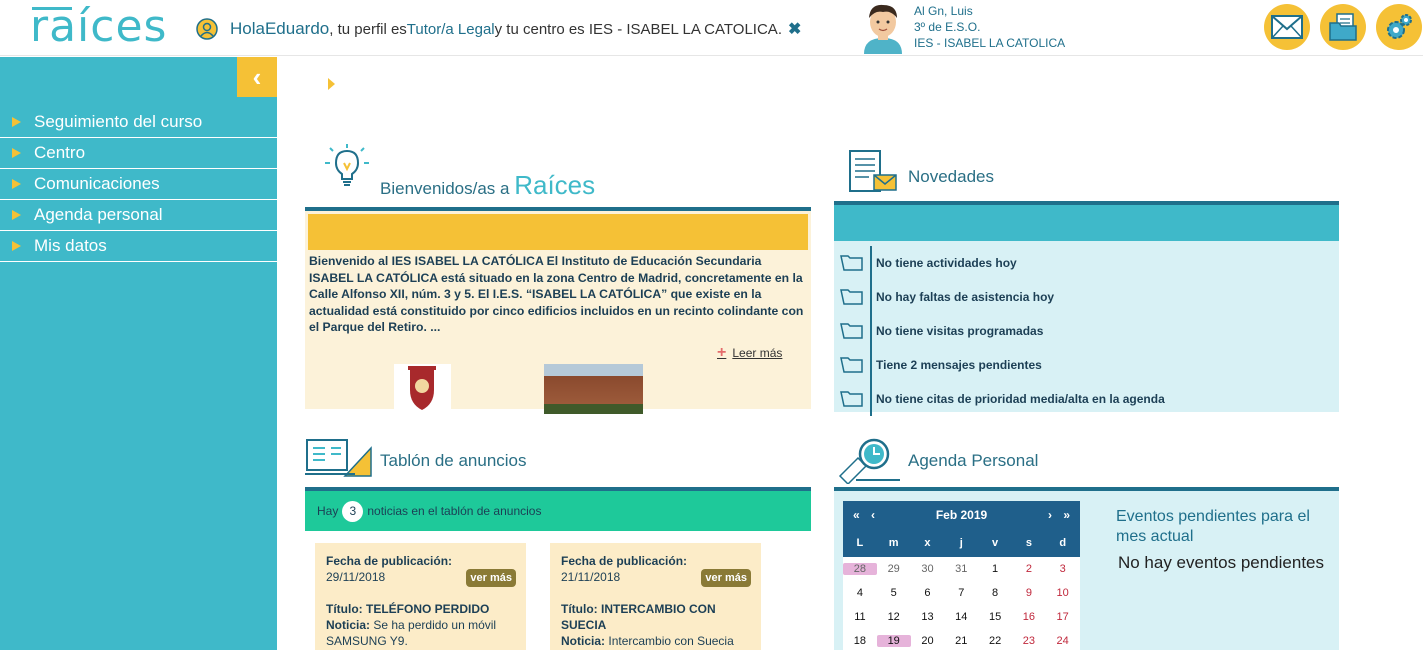 Image resolution: width=1423 pixels, height=654 pixels. I want to click on calendar-day: 6, so click(928, 593).